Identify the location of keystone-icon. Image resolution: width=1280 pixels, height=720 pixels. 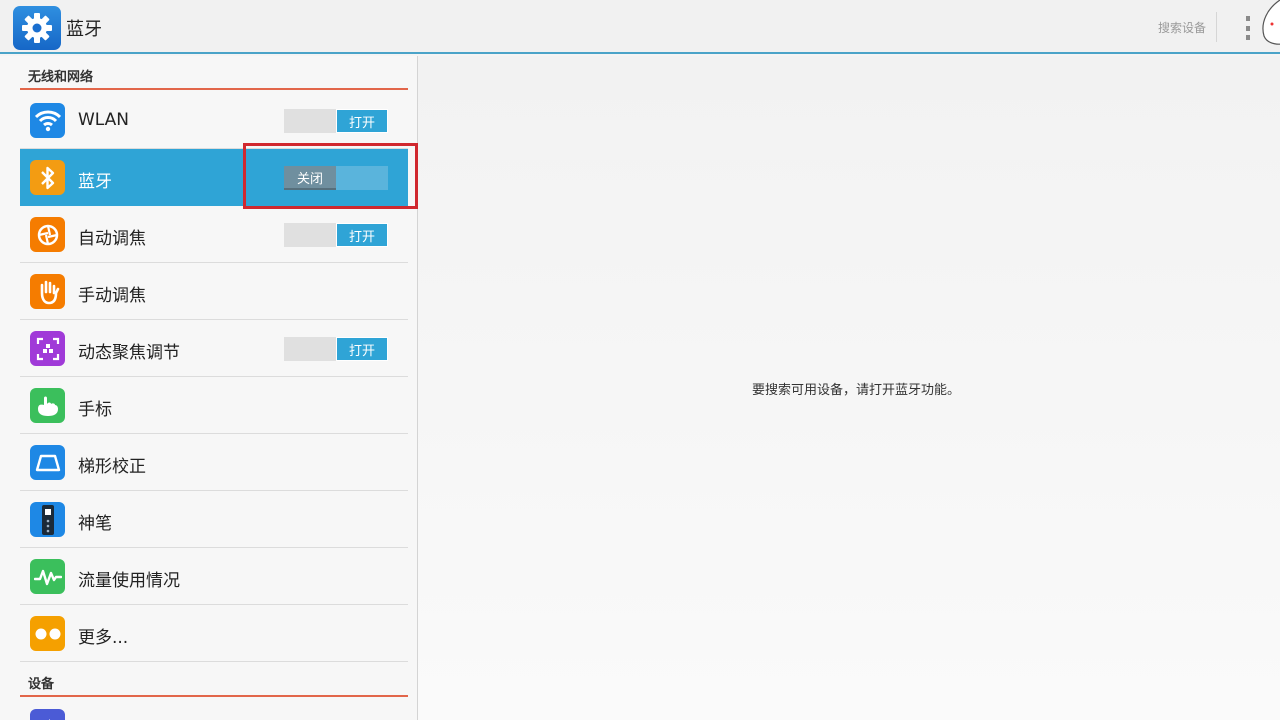
(47, 462).